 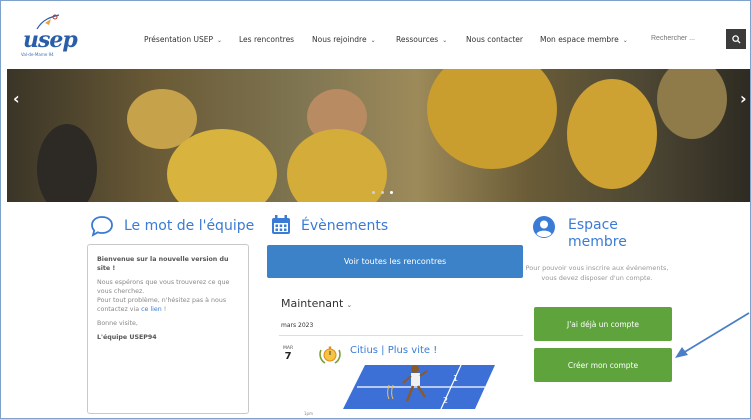 I want to click on member-section-title: Espace, so click(x=593, y=225).